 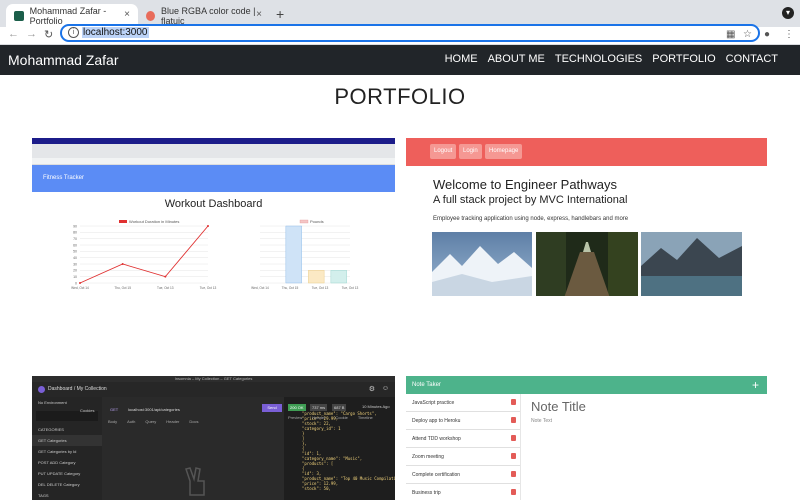 I want to click on page-title: PORTFOLIO, so click(x=400, y=96).